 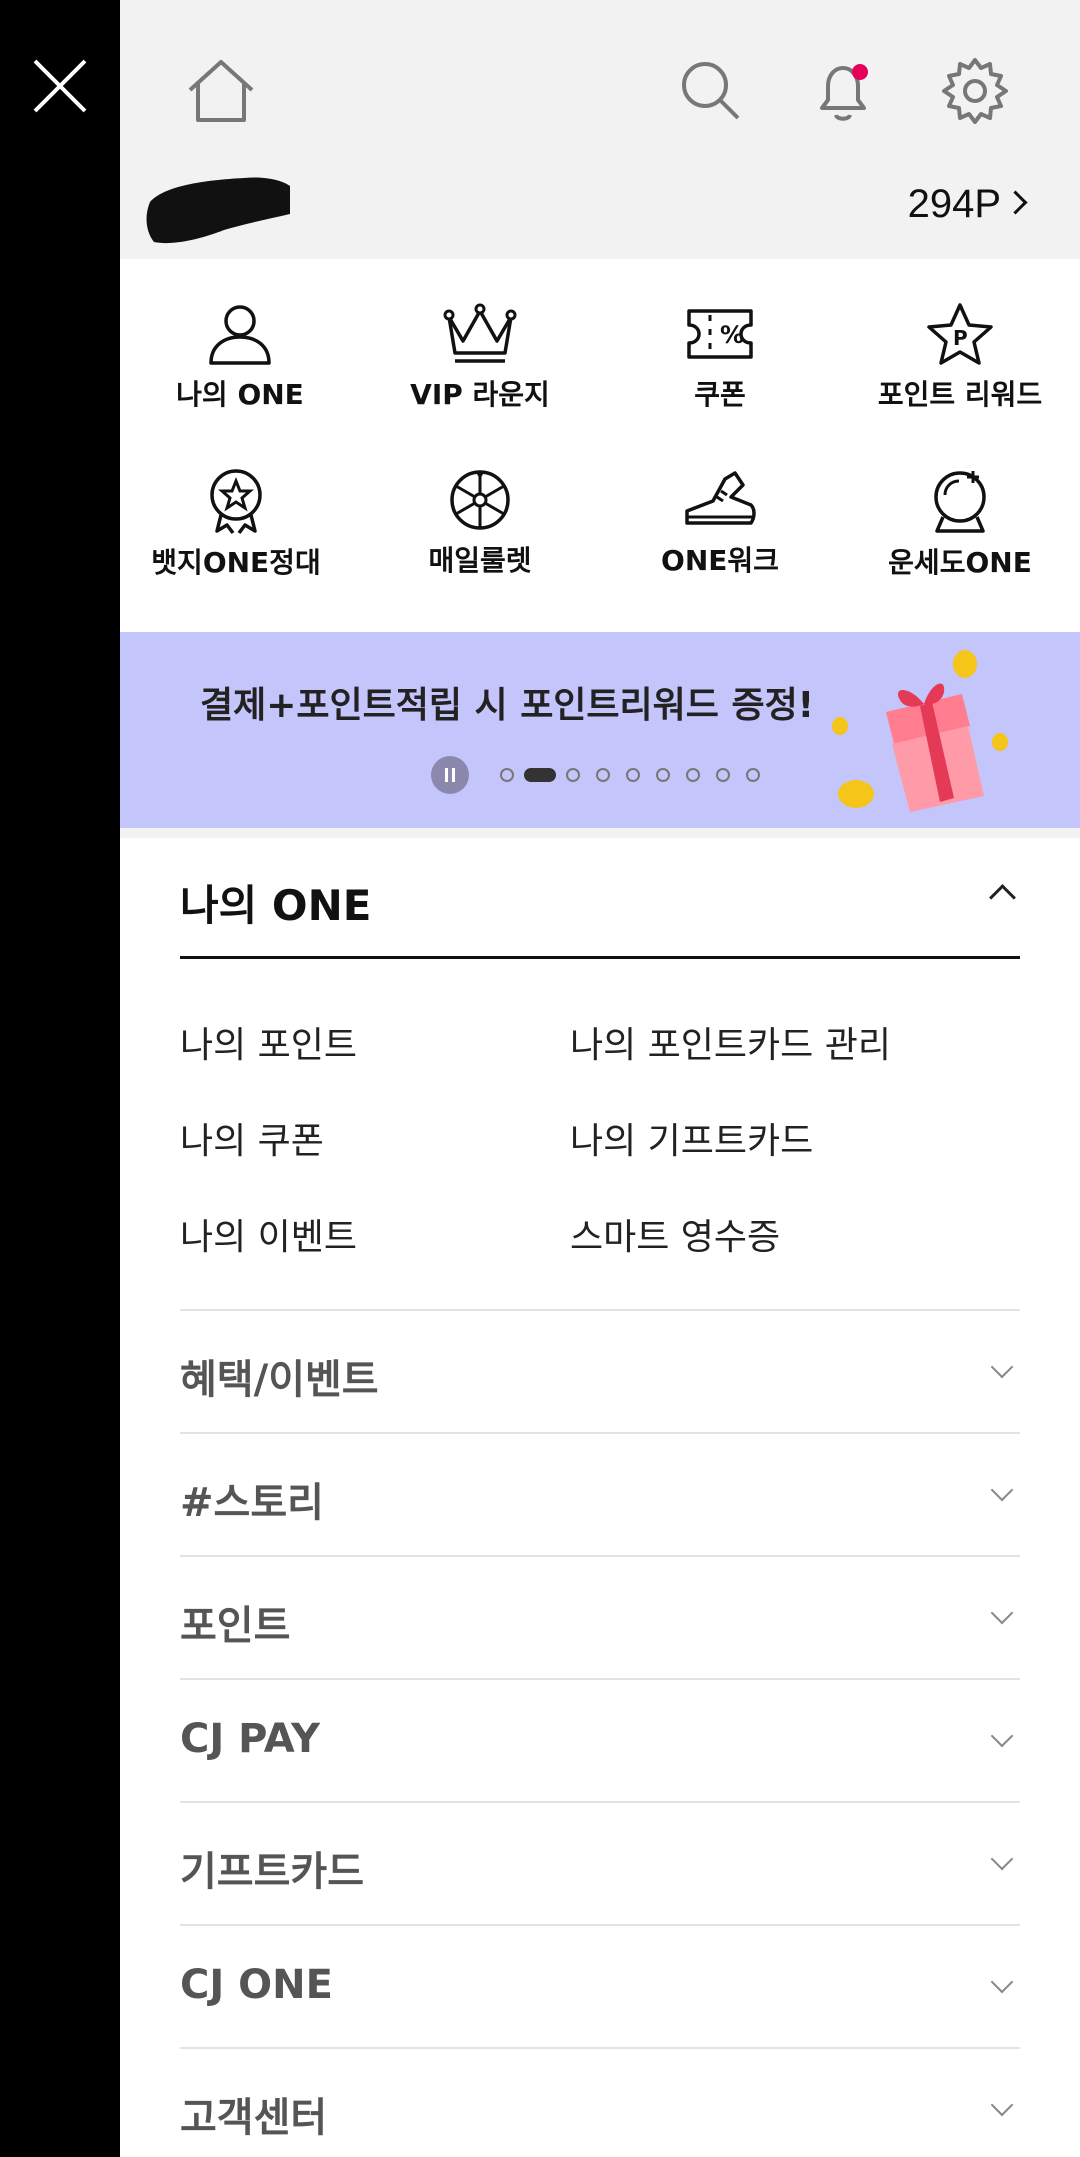 What do you see at coordinates (960, 394) in the screenshot?
I see `quick-item-label: 포인트 리워드` at bounding box center [960, 394].